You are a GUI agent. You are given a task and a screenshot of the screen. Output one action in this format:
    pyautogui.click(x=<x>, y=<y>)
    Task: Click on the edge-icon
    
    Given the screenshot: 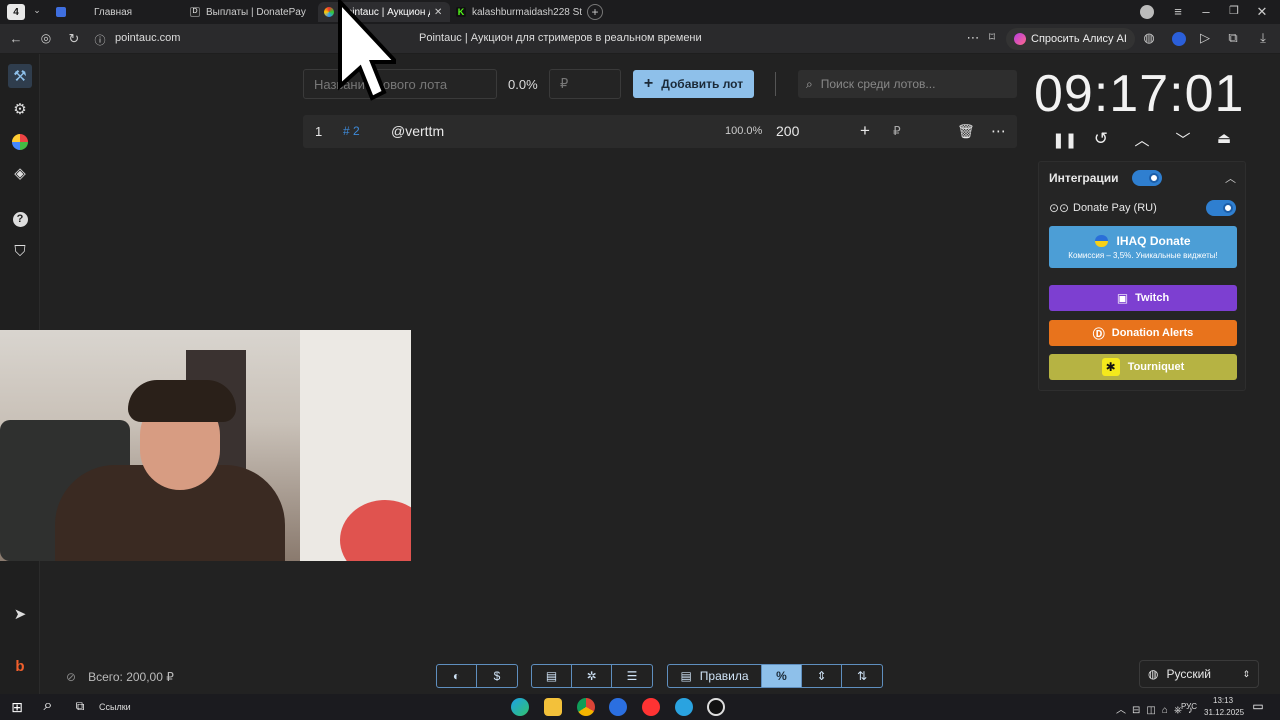 What is the action you would take?
    pyautogui.click(x=520, y=707)
    